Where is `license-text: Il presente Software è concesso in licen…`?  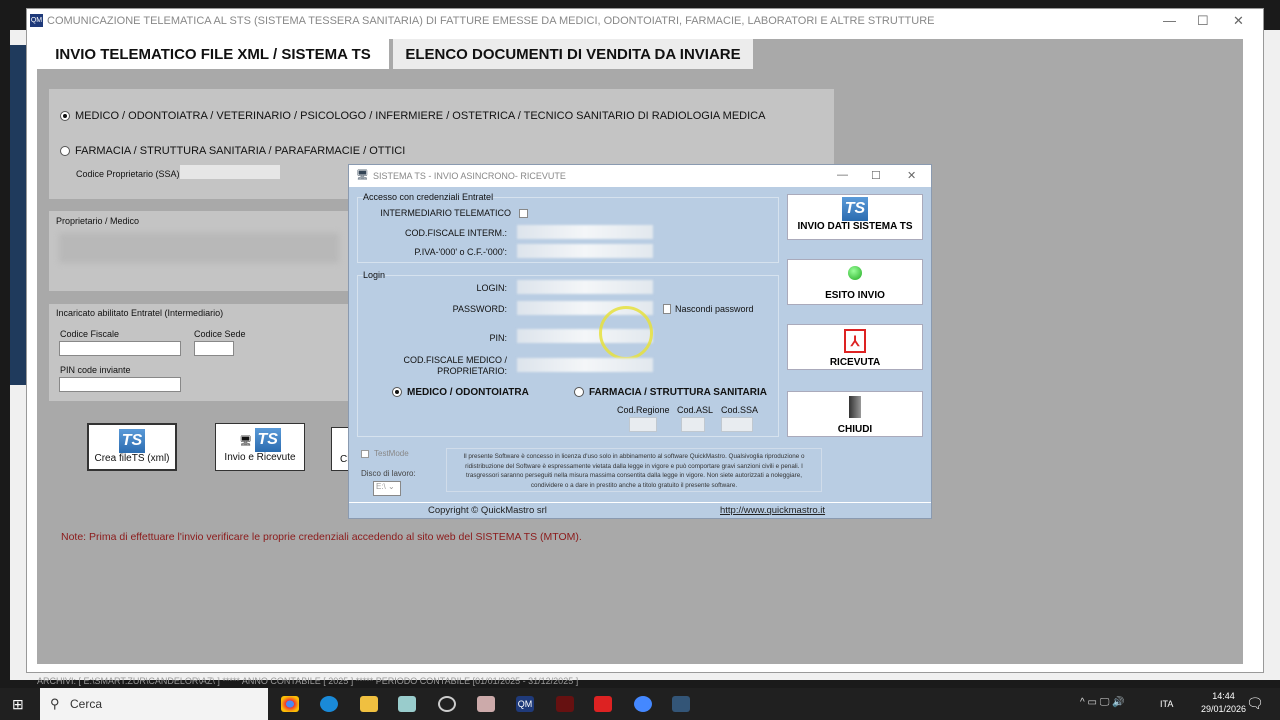
license-text: Il presente Software è concesso in licen… is located at coordinates (634, 470).